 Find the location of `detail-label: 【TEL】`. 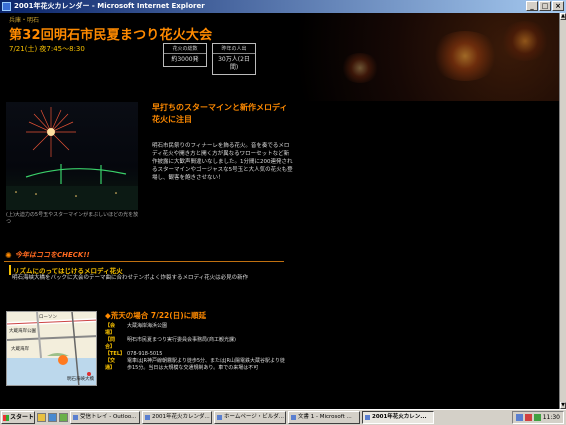

detail-label: 【TEL】 is located at coordinates (115, 354).